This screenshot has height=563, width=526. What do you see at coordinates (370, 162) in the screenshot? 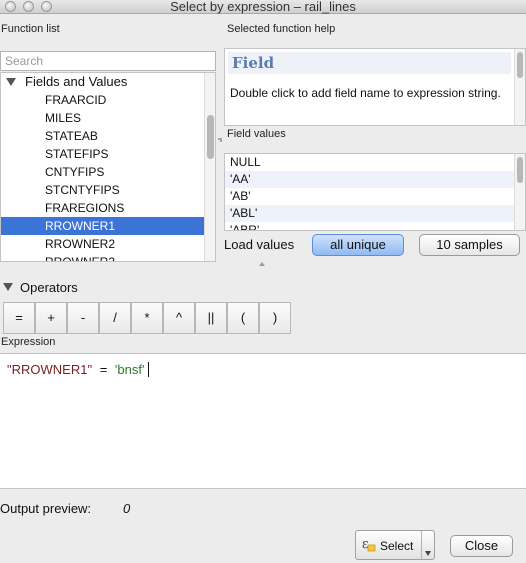
I see `field-value-item: NULL` at bounding box center [370, 162].